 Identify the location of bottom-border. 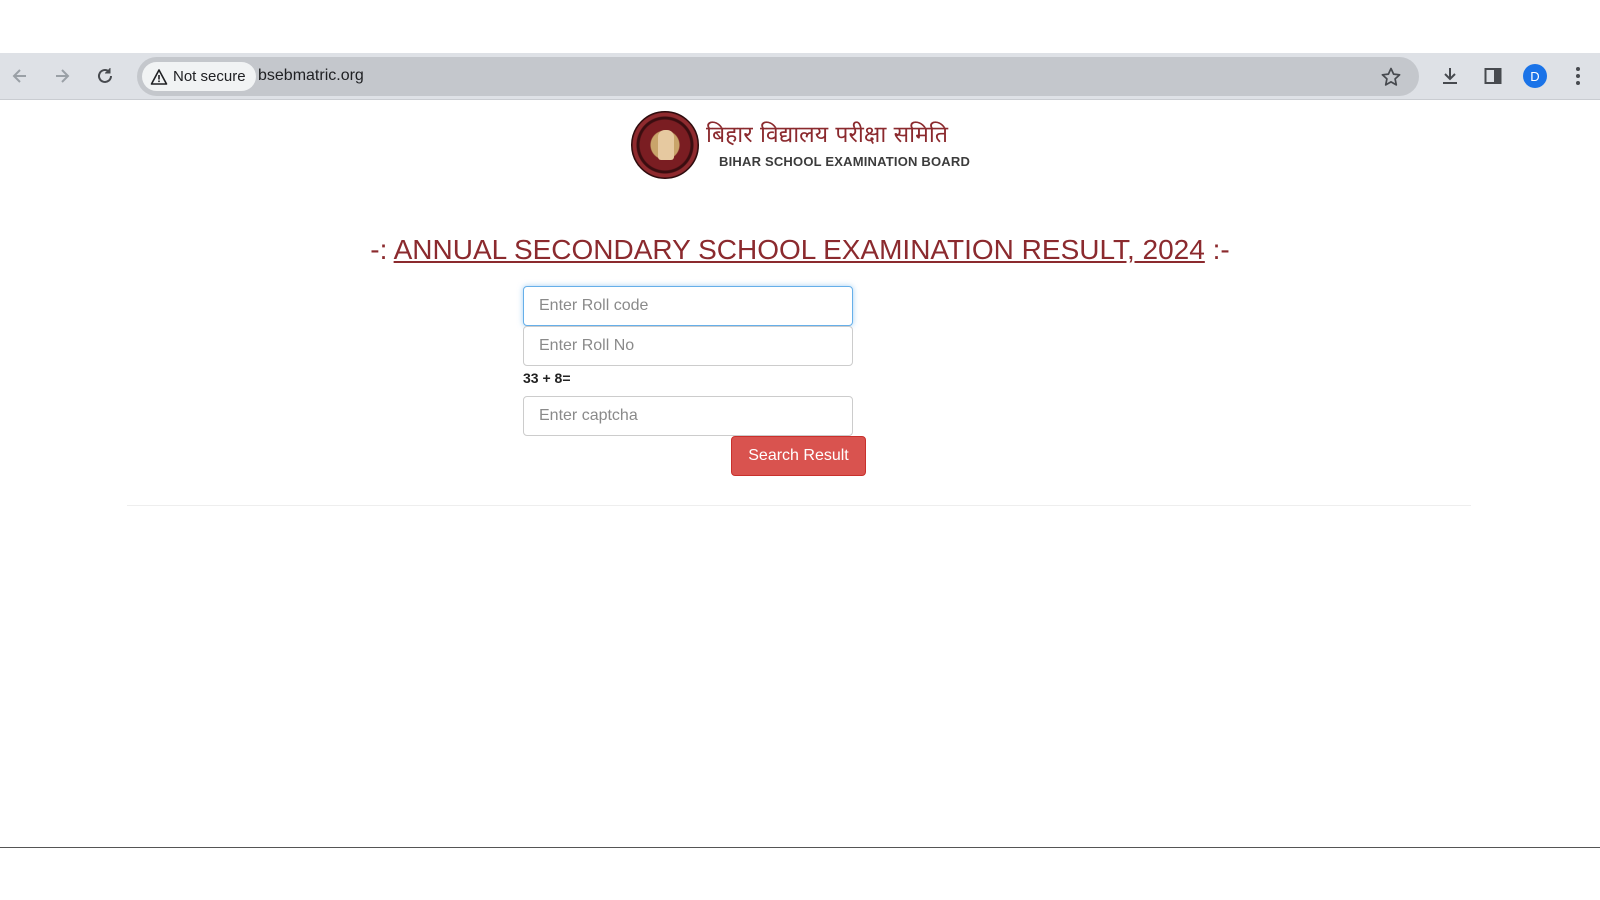
(800, 847).